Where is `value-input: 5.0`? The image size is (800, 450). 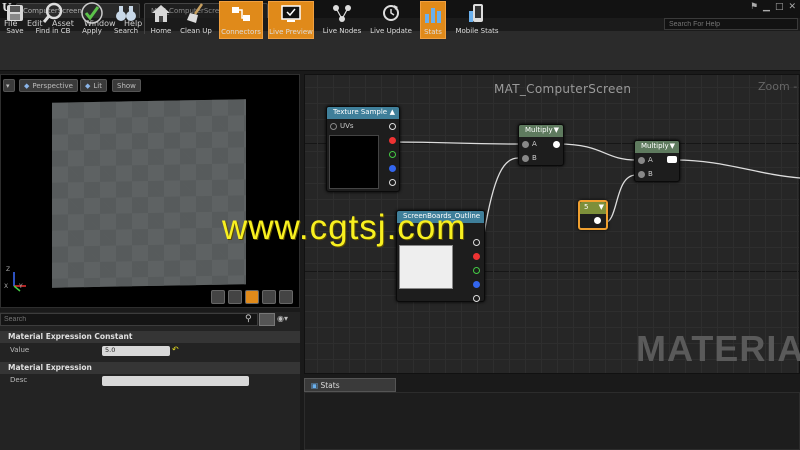
value-input: 5.0 is located at coordinates (136, 351).